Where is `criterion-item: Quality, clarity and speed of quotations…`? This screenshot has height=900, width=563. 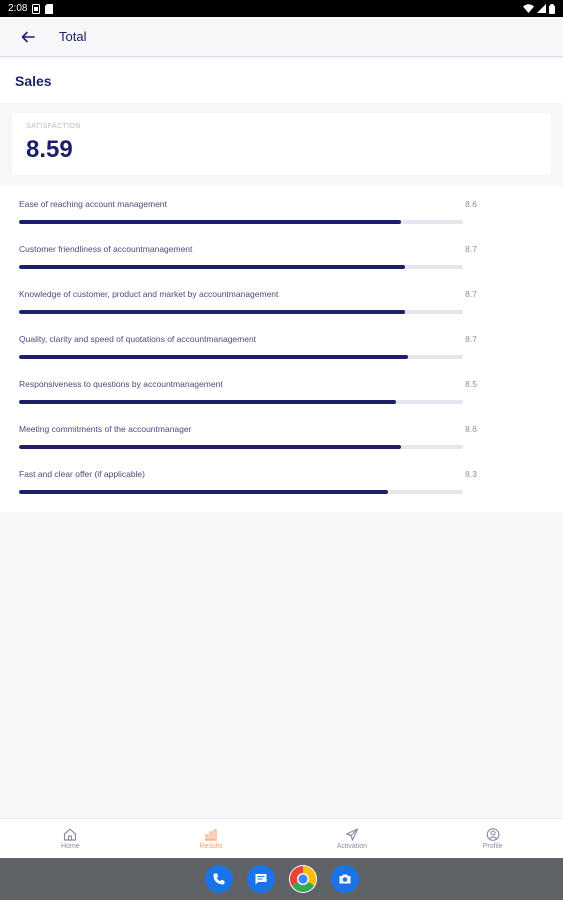
criterion-item: Quality, clarity and speed of quotations… is located at coordinates (249, 354).